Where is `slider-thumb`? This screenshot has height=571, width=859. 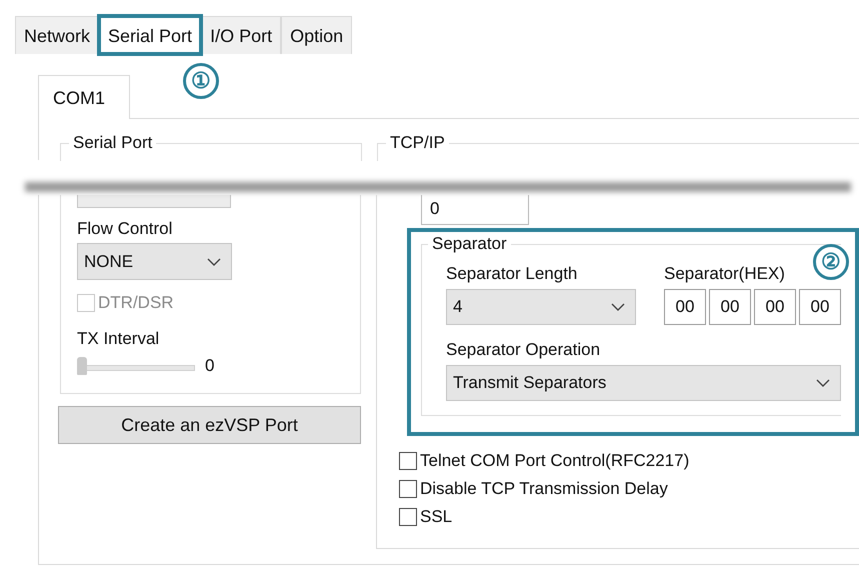 slider-thumb is located at coordinates (82, 366).